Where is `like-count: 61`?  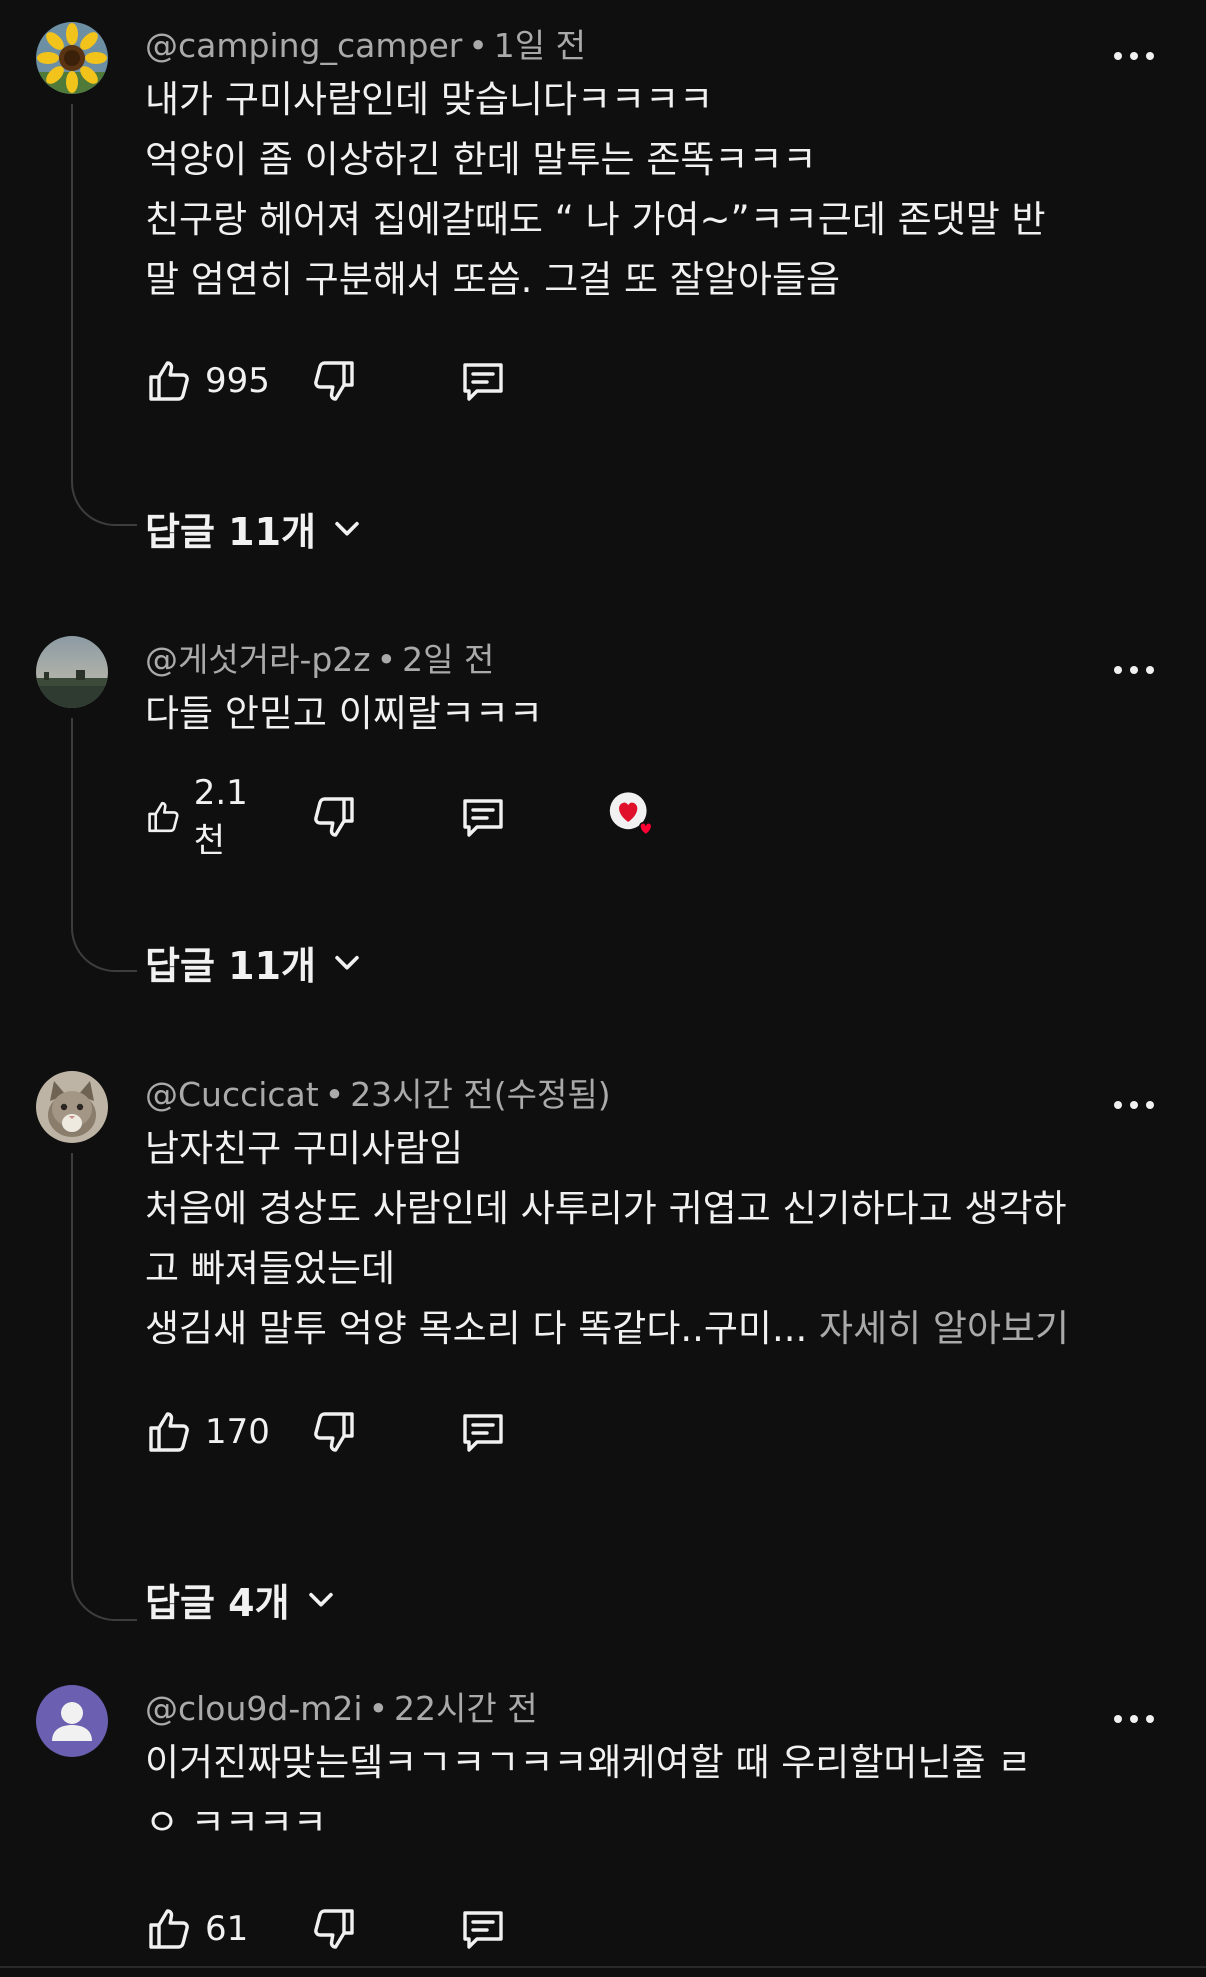 like-count: 61 is located at coordinates (227, 1929).